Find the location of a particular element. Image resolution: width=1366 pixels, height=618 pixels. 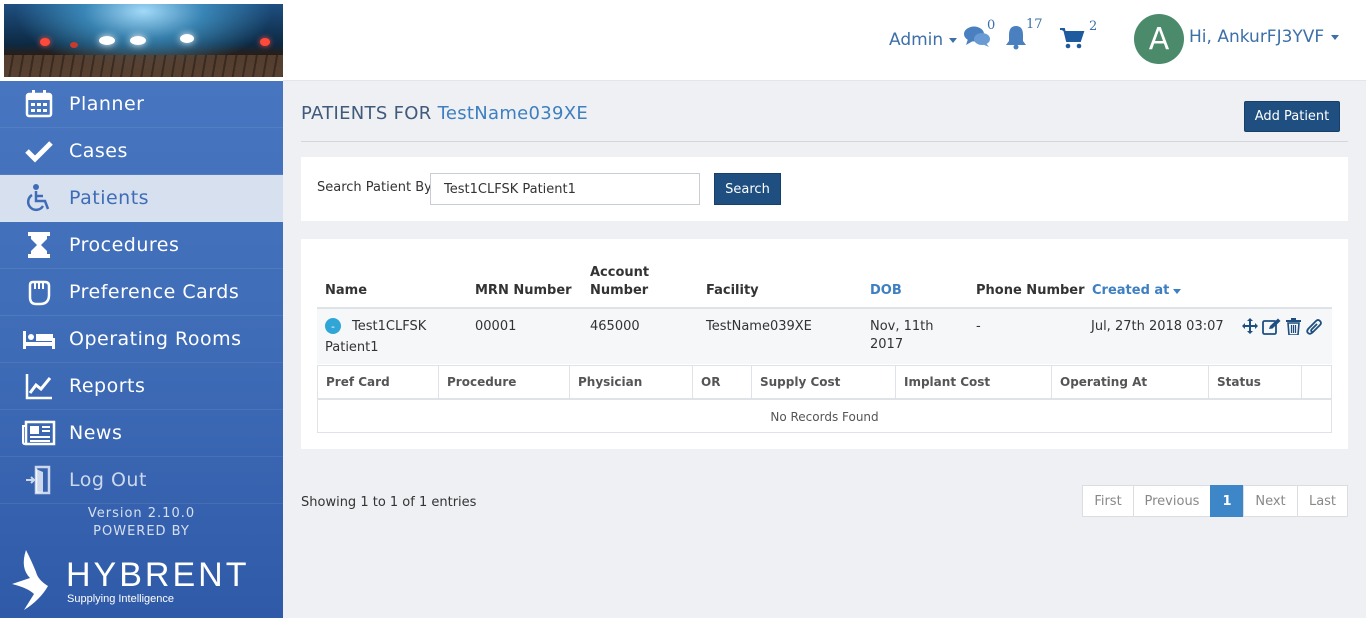

col-header-facility: Facility is located at coordinates (732, 290).